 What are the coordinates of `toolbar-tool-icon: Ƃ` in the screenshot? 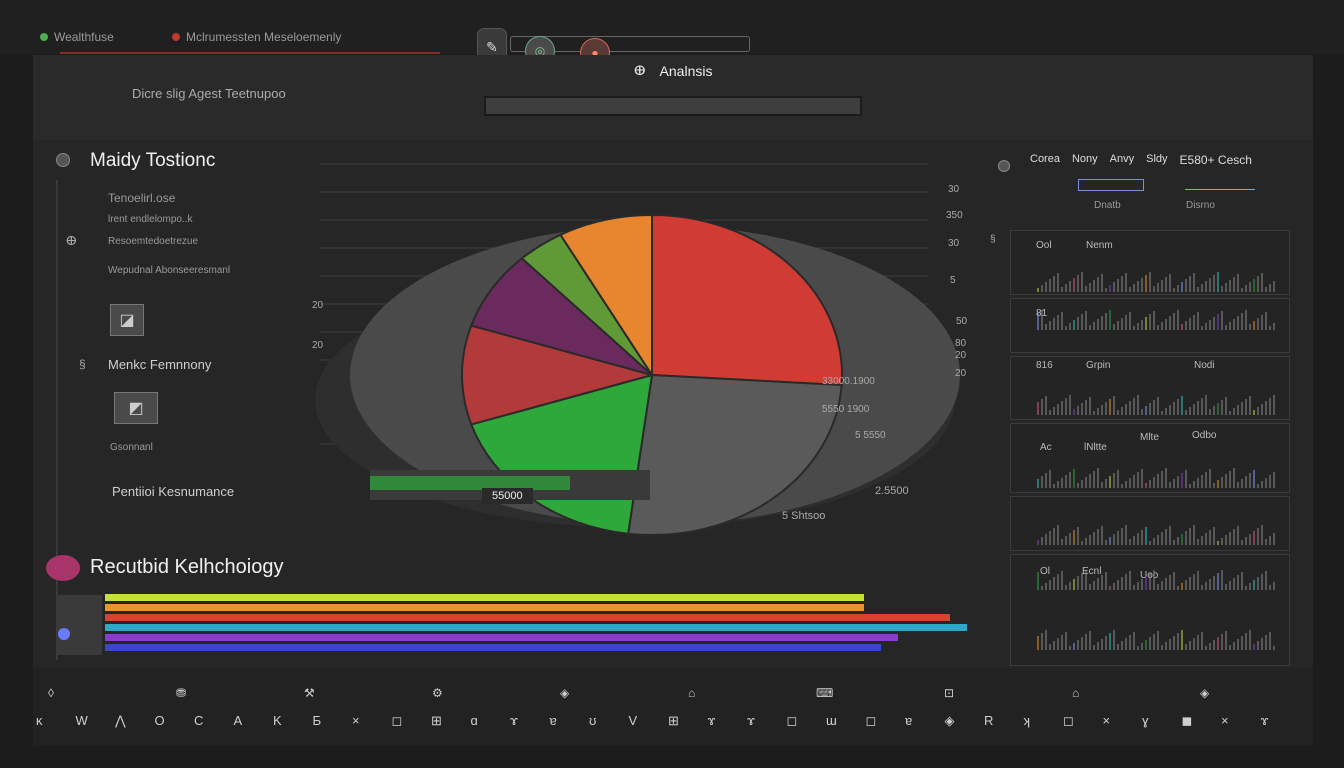 It's located at (317, 720).